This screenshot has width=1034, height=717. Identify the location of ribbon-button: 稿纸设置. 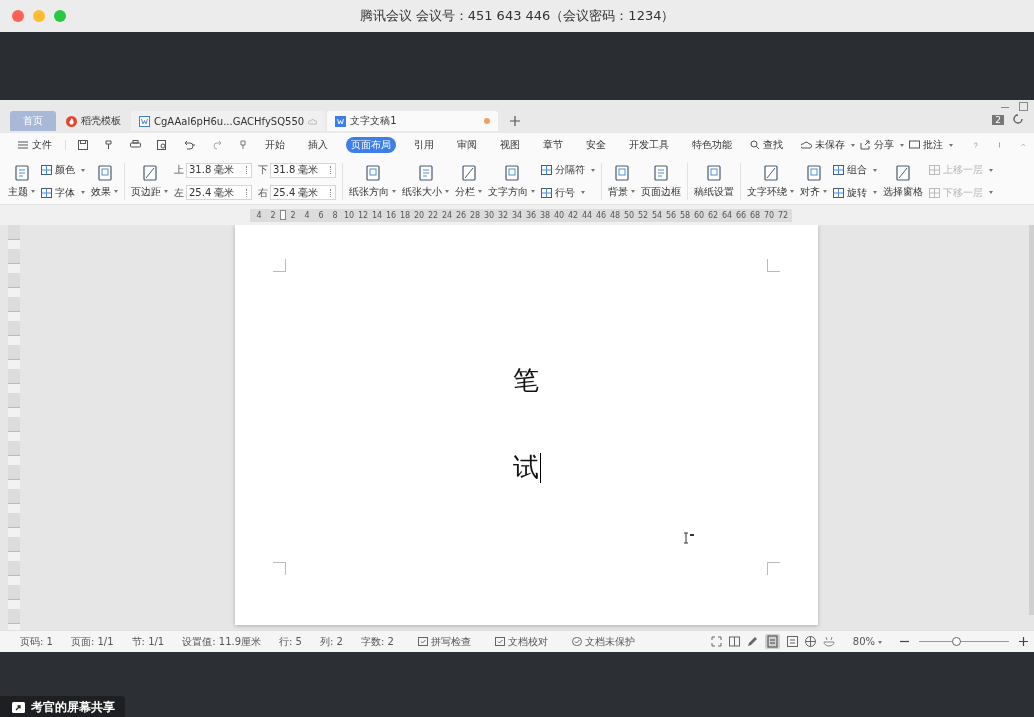
(714, 181).